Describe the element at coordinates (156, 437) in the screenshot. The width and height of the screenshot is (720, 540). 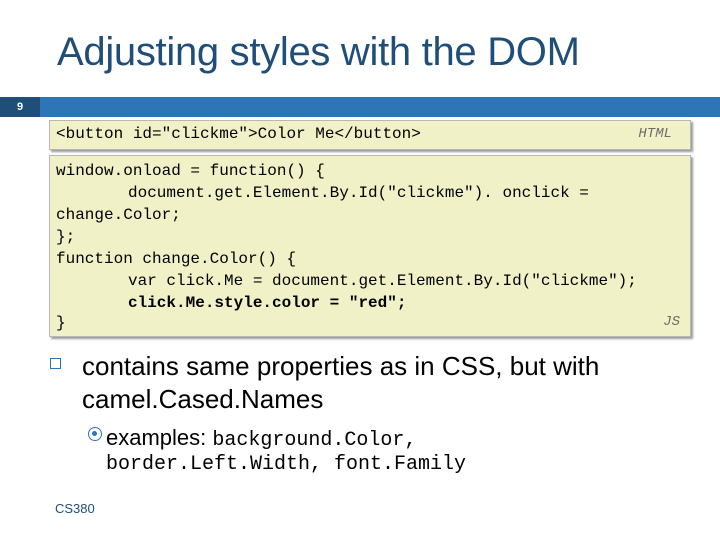
I see `sub-bullet-label: examples:` at that location.